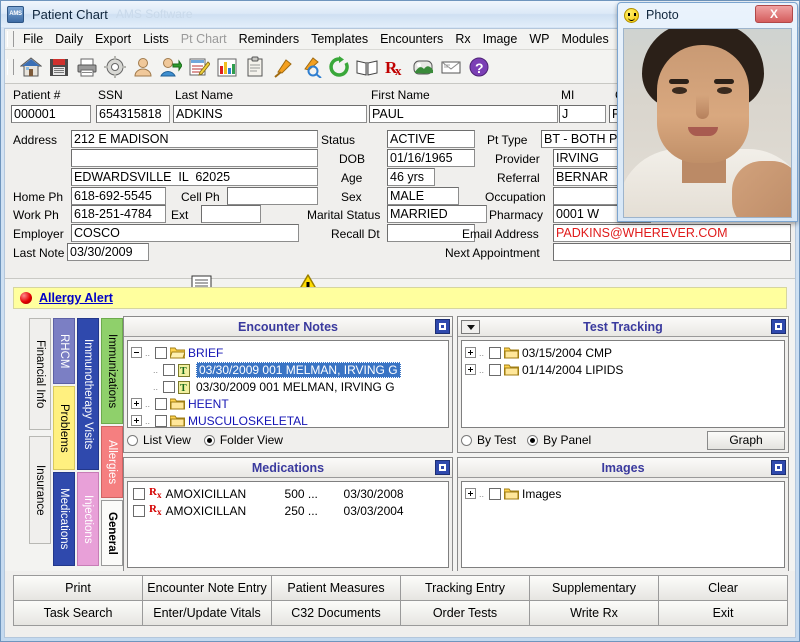  I want to click on medications-maximize-button, so click(442, 467).